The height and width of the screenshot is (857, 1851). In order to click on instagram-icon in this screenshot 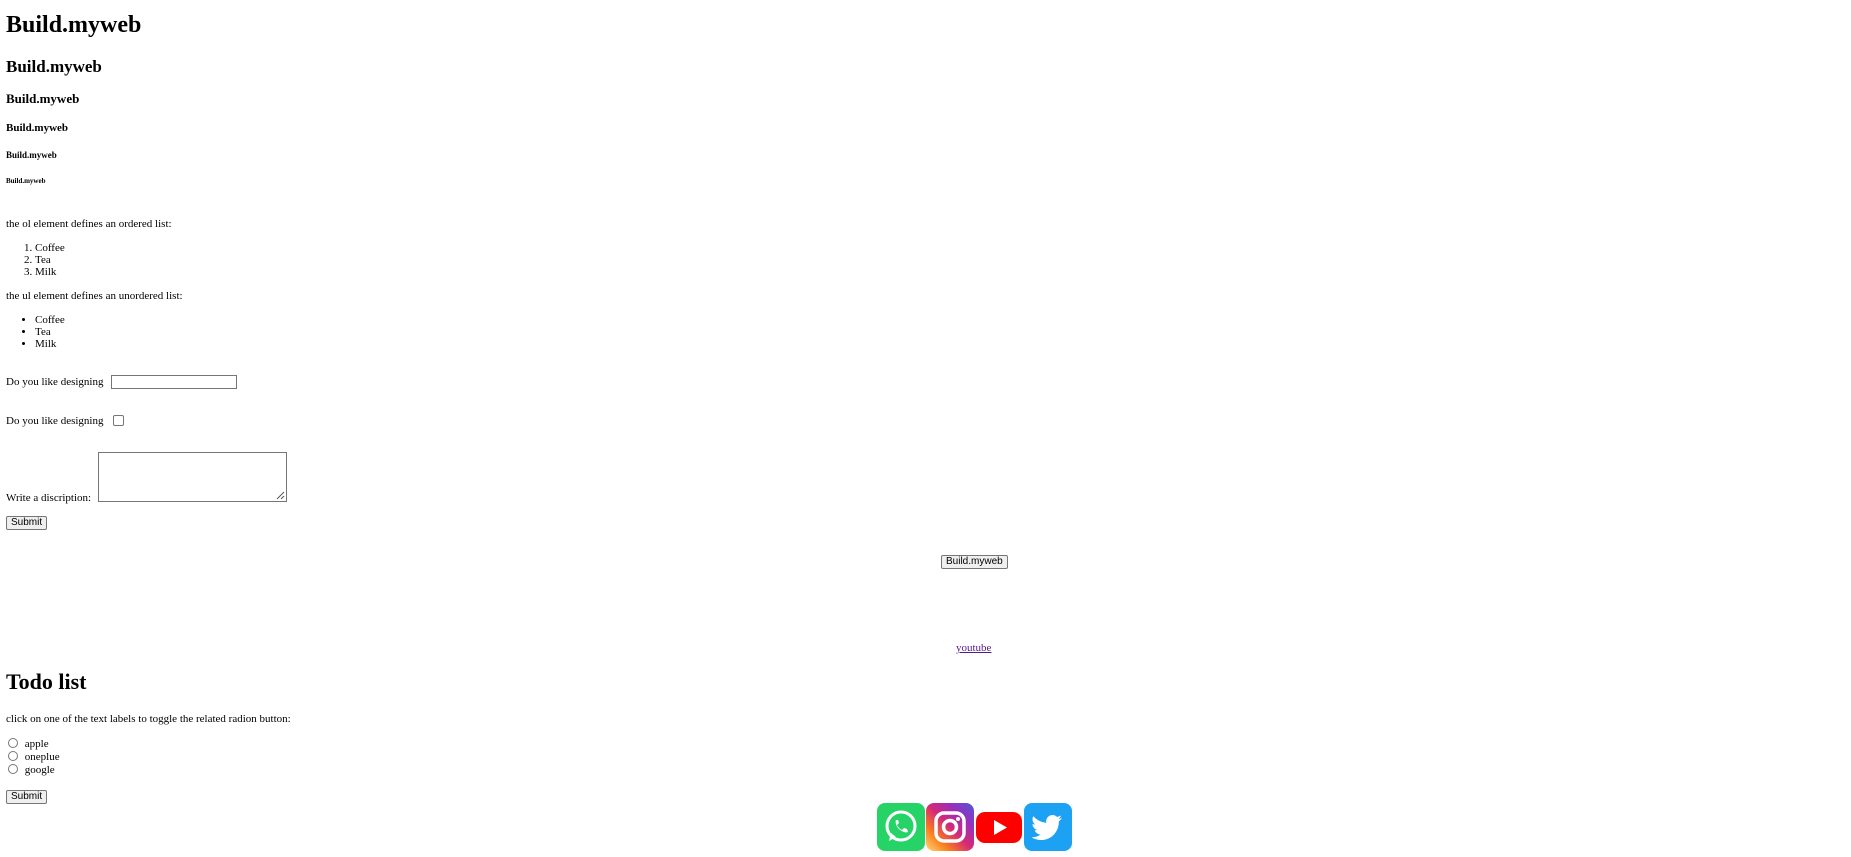, I will do `click(950, 827)`.